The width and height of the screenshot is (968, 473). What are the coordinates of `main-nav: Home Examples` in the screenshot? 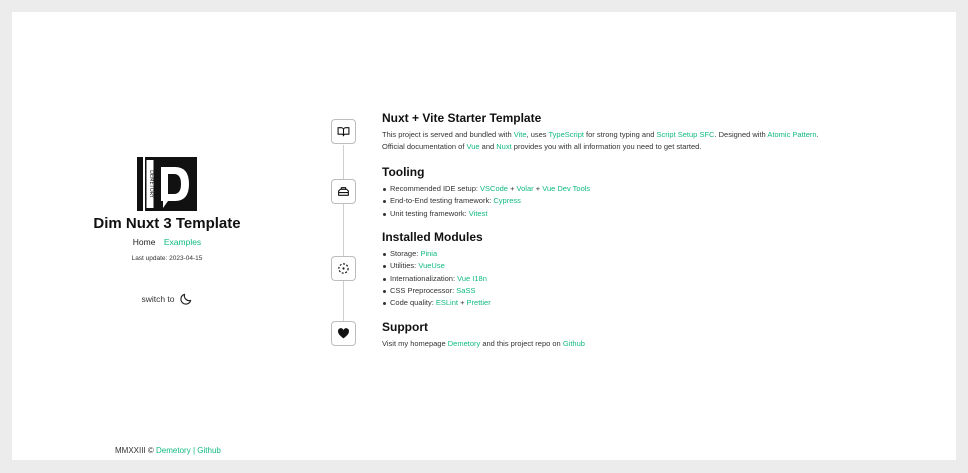 It's located at (167, 242).